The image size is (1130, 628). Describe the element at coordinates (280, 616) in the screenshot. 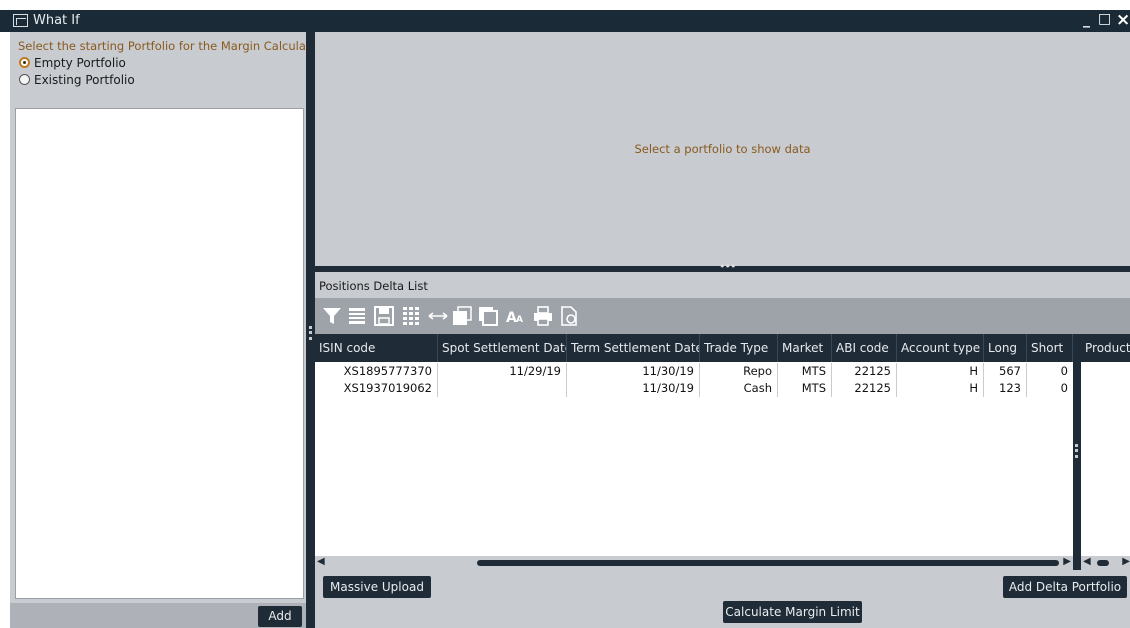

I see `add-button: Add` at that location.